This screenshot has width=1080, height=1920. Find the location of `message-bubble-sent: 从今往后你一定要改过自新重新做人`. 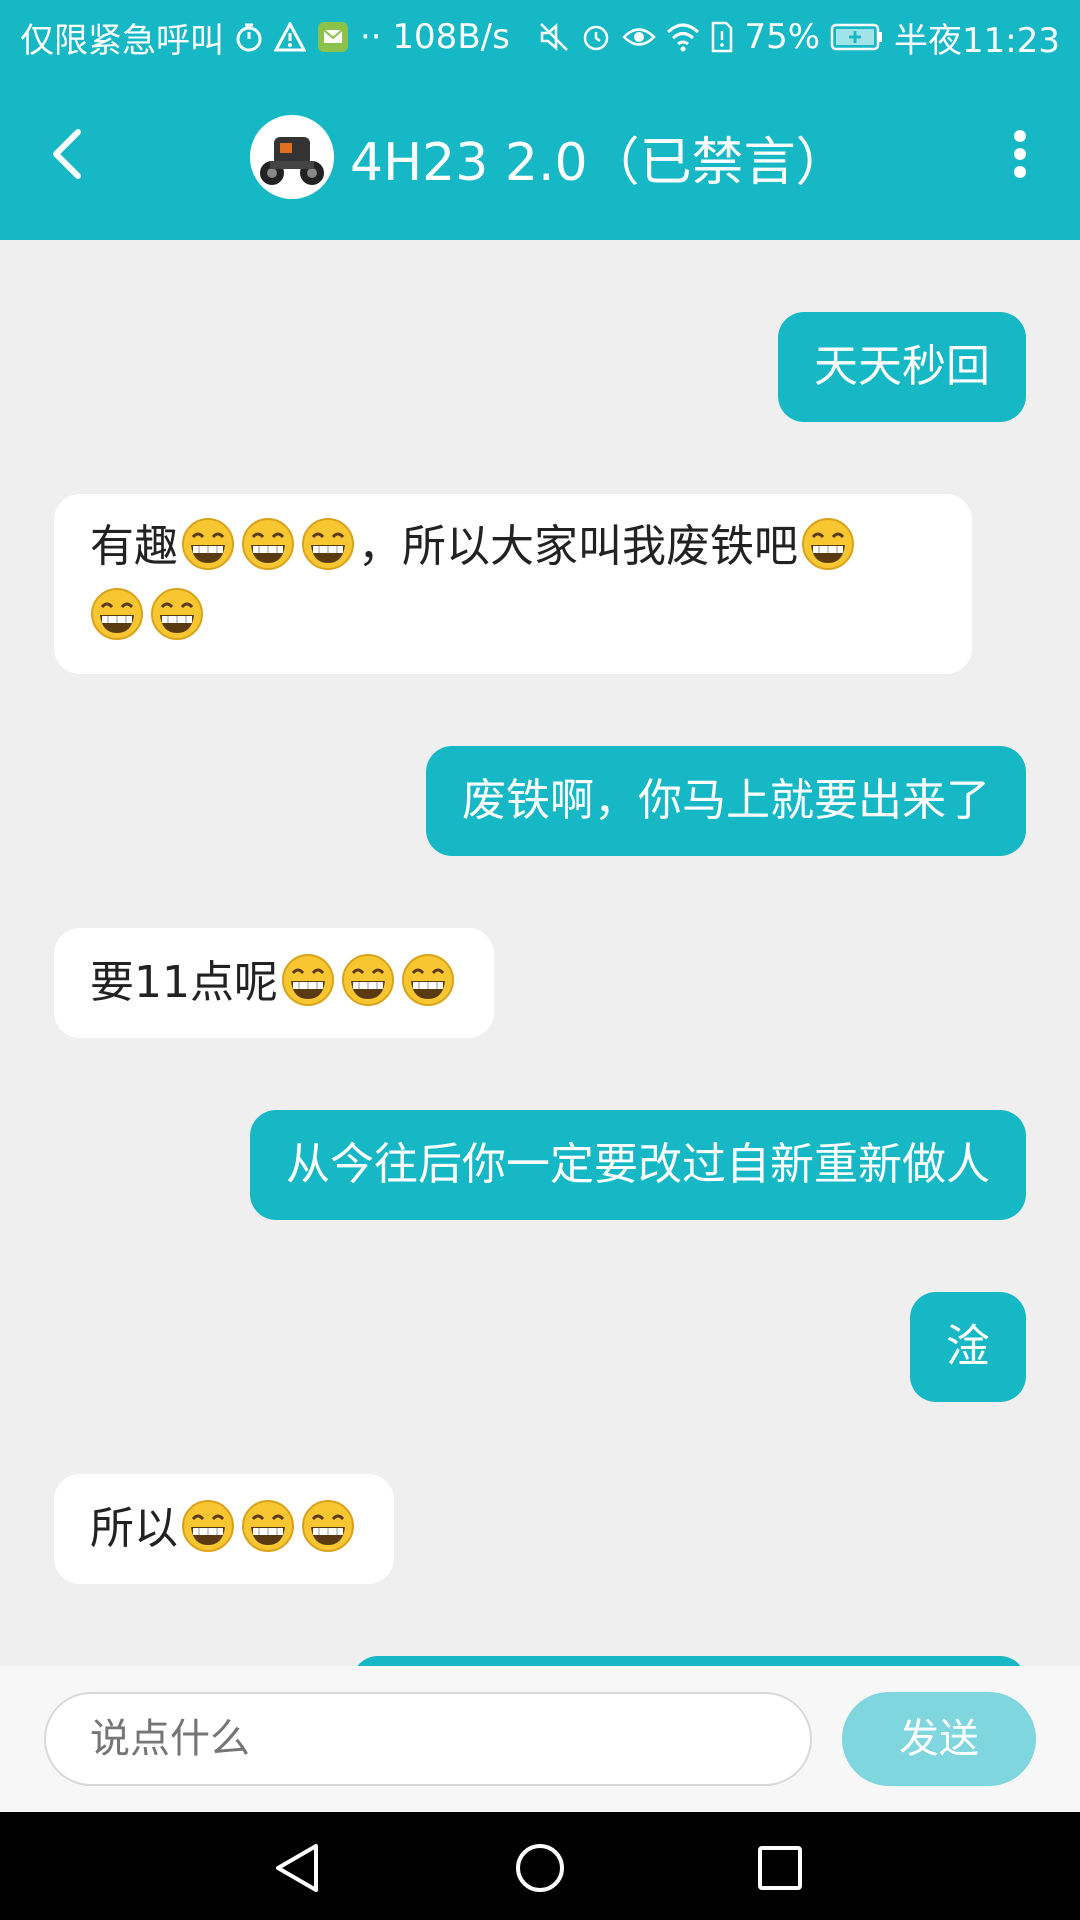

message-bubble-sent: 从今往后你一定要改过自新重新做人 is located at coordinates (638, 1165).